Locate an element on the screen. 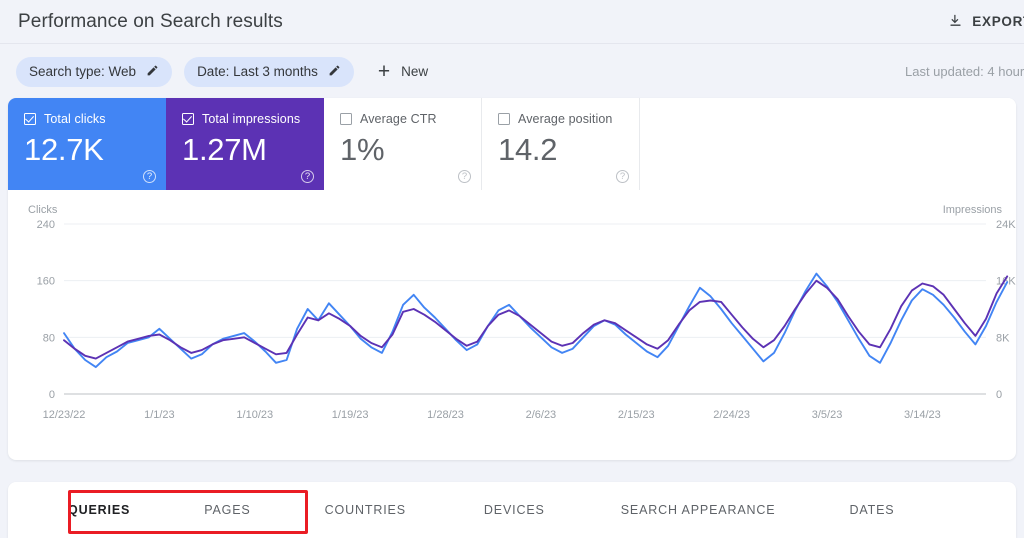 This screenshot has width=1024, height=538. chart-line-impressions is located at coordinates (536, 317).